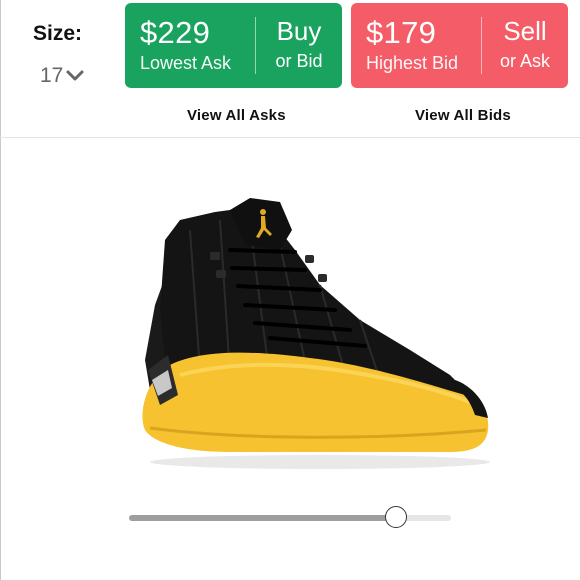 This screenshot has width=580, height=580. What do you see at coordinates (0, 290) in the screenshot?
I see `page-border` at bounding box center [0, 290].